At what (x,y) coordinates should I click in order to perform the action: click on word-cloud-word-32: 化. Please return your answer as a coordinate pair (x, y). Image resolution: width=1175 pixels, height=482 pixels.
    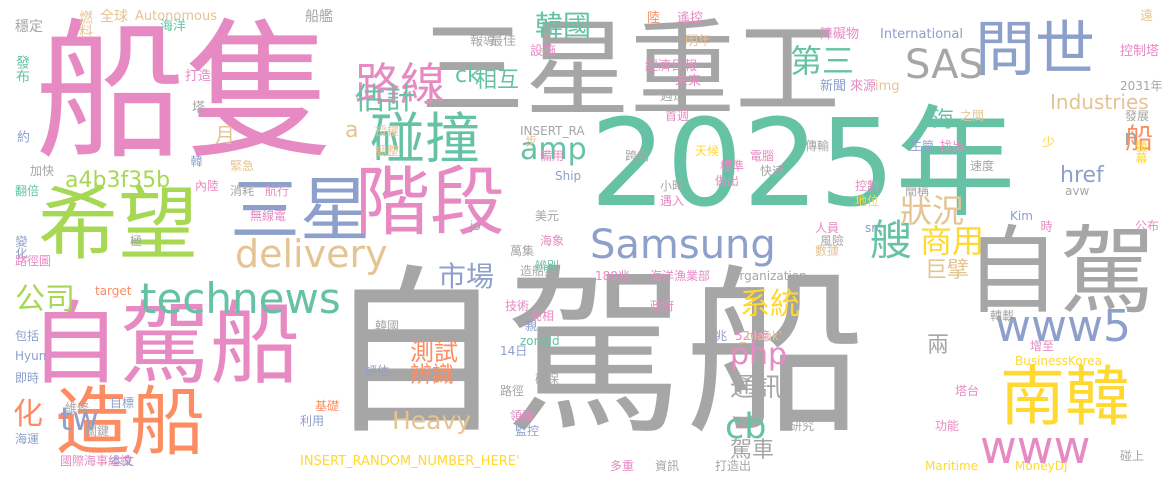
    Looking at the image, I should click on (28, 414).